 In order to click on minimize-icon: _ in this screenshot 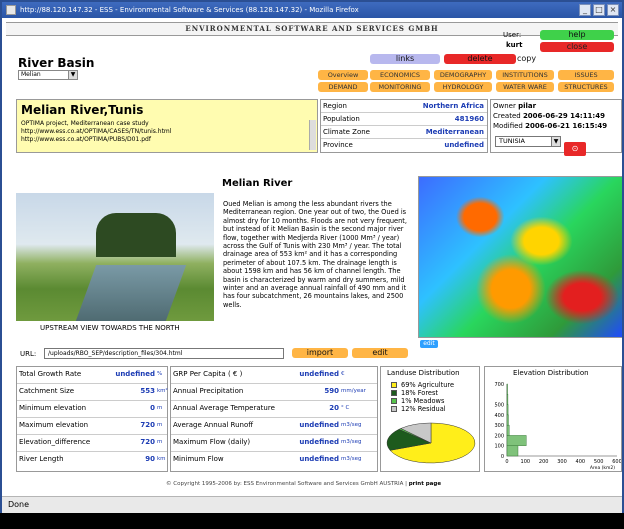, I will do `click(585, 10)`.